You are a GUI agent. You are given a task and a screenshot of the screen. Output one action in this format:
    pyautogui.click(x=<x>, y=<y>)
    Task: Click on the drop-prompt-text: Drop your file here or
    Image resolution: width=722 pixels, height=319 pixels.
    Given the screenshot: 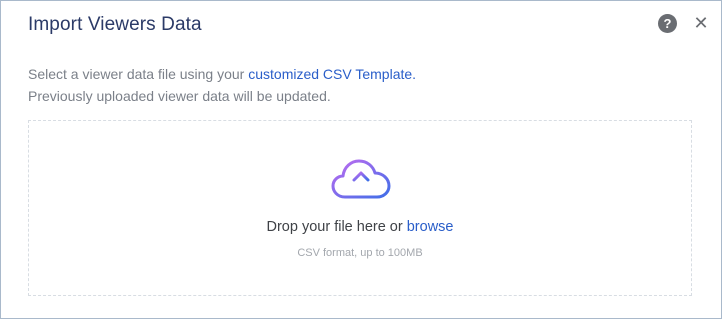 What is the action you would take?
    pyautogui.click(x=336, y=227)
    